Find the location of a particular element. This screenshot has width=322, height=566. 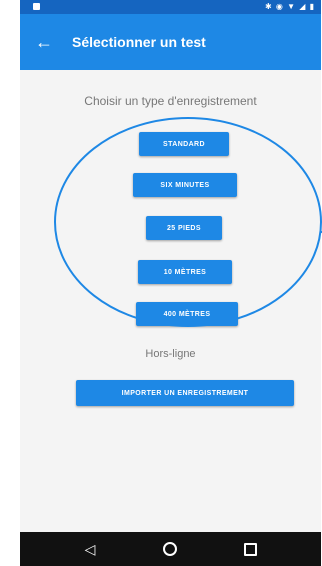

status-bar: ✱ ◉ ▼ ◢ ▮ is located at coordinates (170, 7).